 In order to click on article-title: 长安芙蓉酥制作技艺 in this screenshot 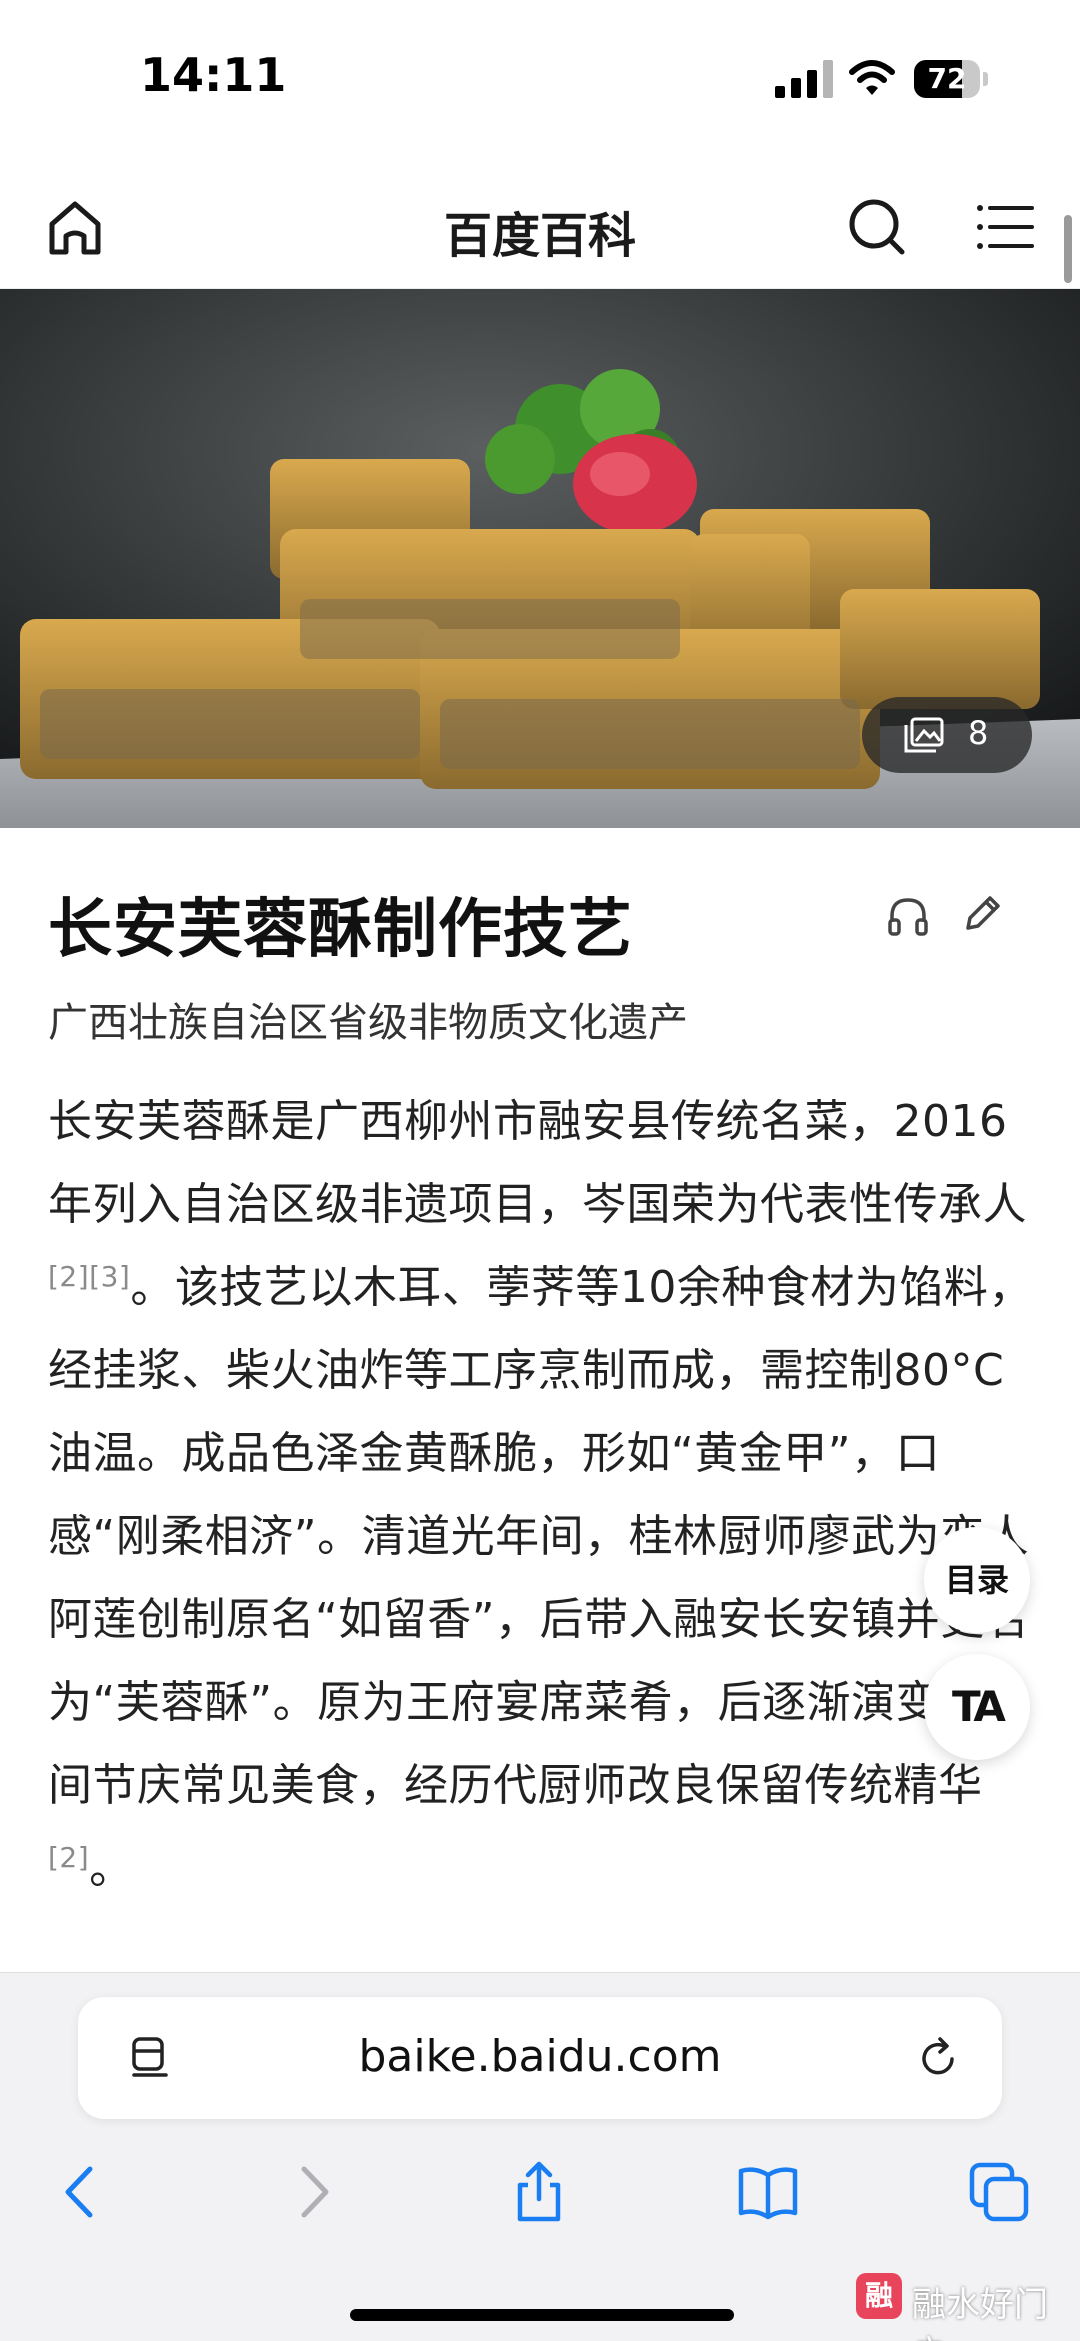, I will do `click(340, 930)`.